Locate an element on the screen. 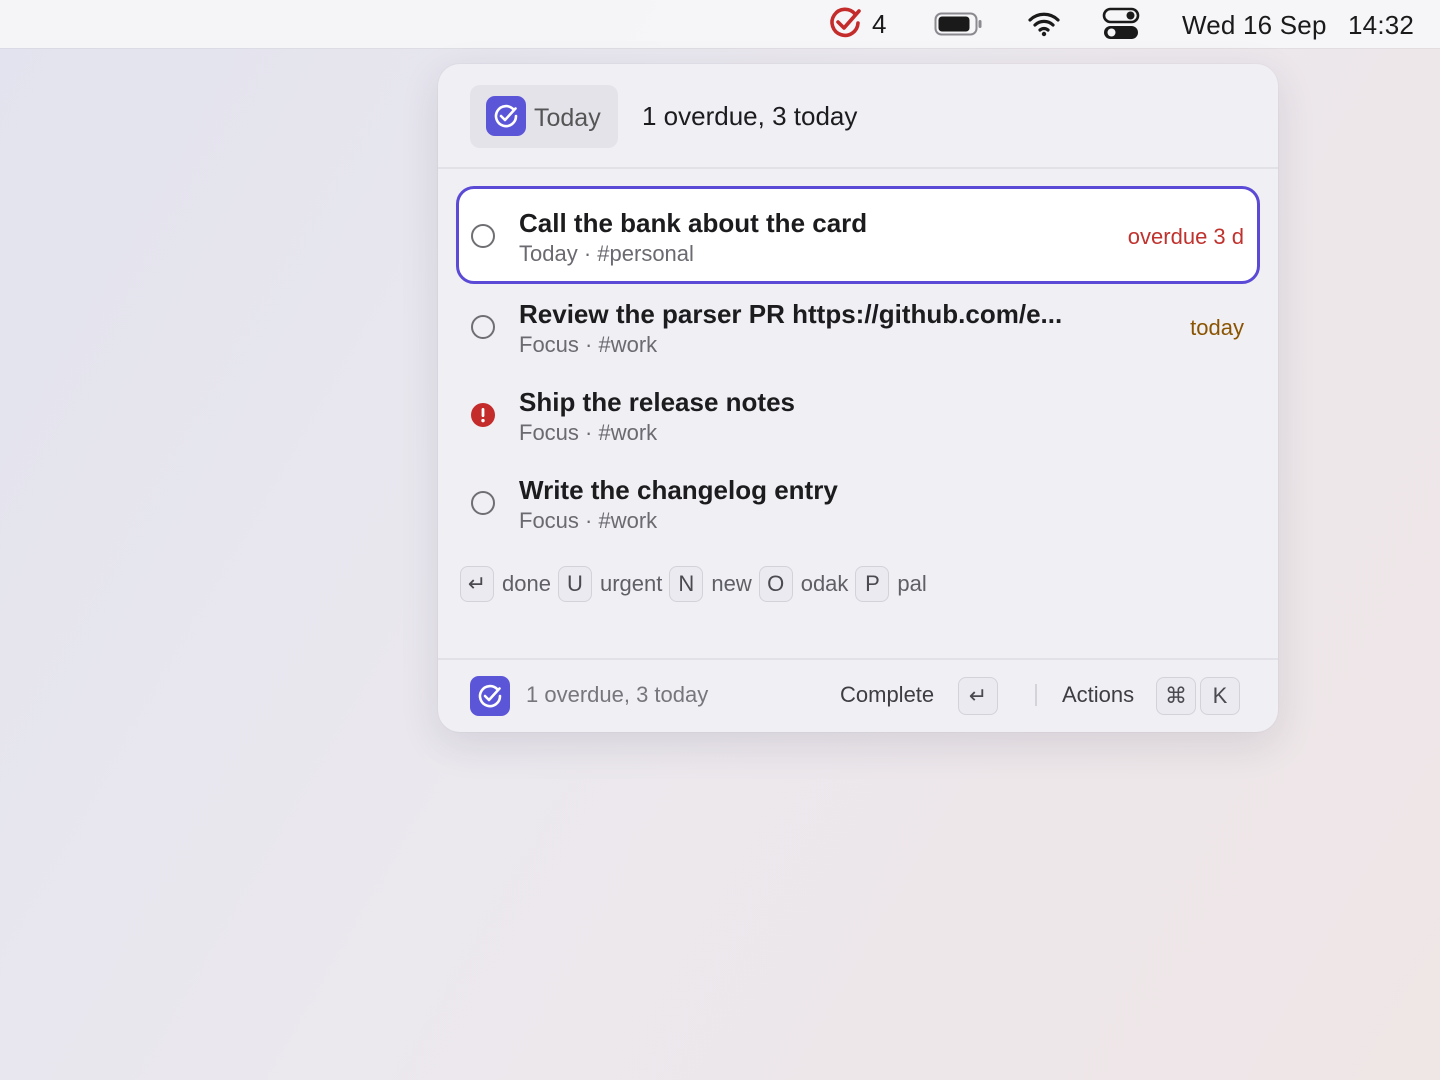  menubar-todo-app: 4 is located at coordinates (857, 24).